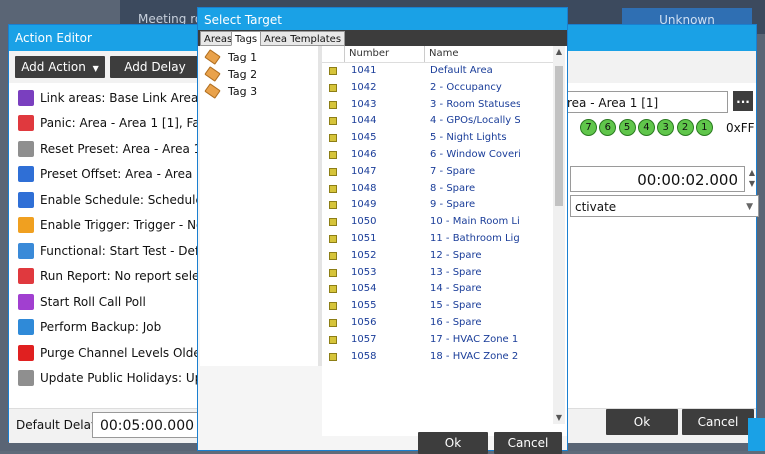  I want to click on list-item: Reset Preset: Area - Area 1 [1],, so click(104, 149).